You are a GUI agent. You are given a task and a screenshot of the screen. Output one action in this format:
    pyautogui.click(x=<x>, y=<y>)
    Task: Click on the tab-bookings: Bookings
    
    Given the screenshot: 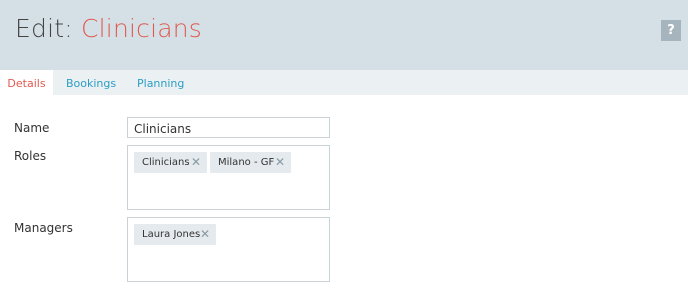 What is the action you would take?
    pyautogui.click(x=91, y=82)
    